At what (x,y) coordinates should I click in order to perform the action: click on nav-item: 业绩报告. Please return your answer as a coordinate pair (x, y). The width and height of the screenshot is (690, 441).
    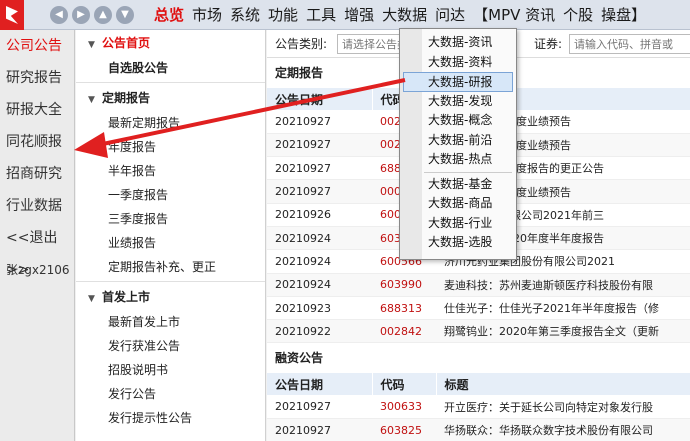
    Looking at the image, I should click on (170, 243).